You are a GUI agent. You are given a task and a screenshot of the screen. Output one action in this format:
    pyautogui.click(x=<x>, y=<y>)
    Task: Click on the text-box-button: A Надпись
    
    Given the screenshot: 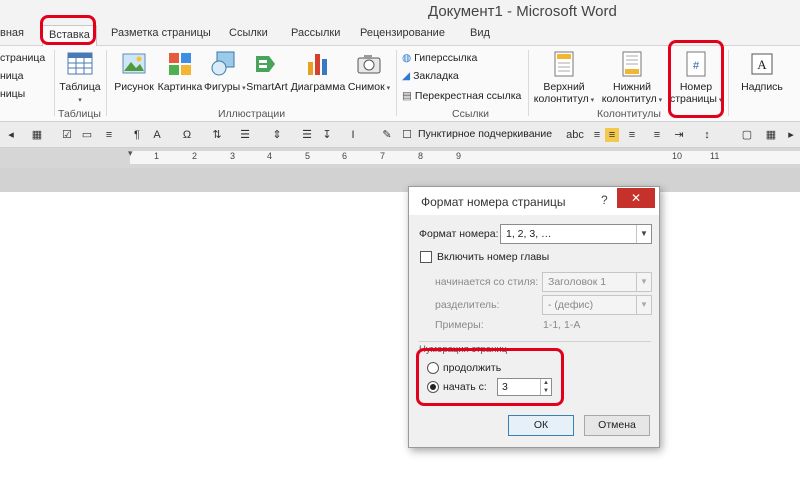 What is the action you would take?
    pyautogui.click(x=762, y=71)
    